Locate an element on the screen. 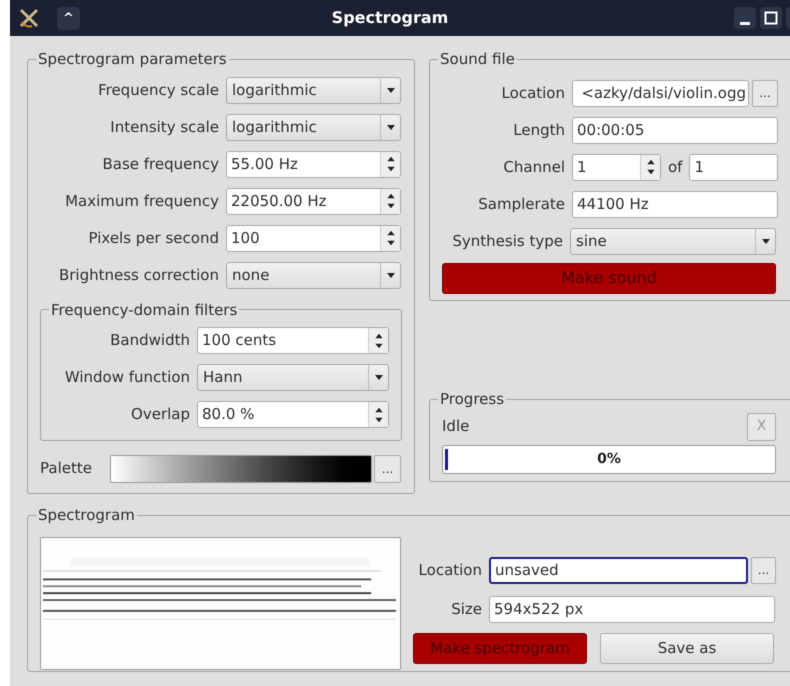 This screenshot has height=686, width=790. input-field: 594x522 px is located at coordinates (632, 609).